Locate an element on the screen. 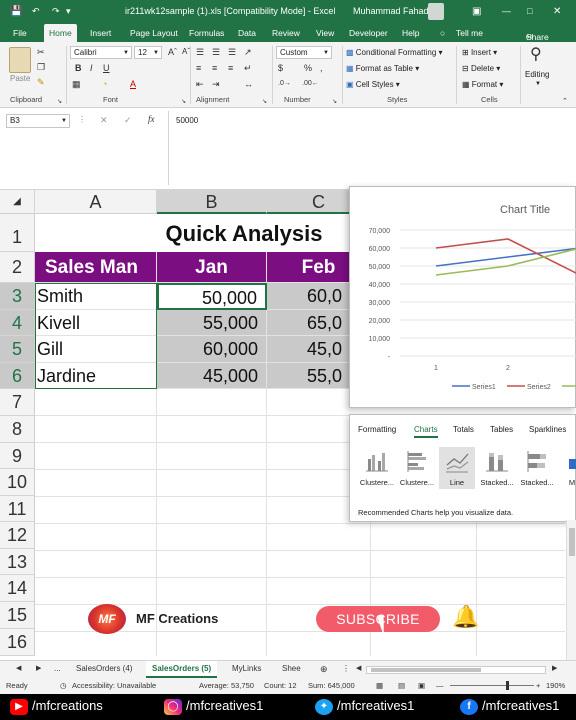 The height and width of the screenshot is (720, 576). format-as-table-button: ▦ Format as Table ▾ is located at coordinates (382, 68).